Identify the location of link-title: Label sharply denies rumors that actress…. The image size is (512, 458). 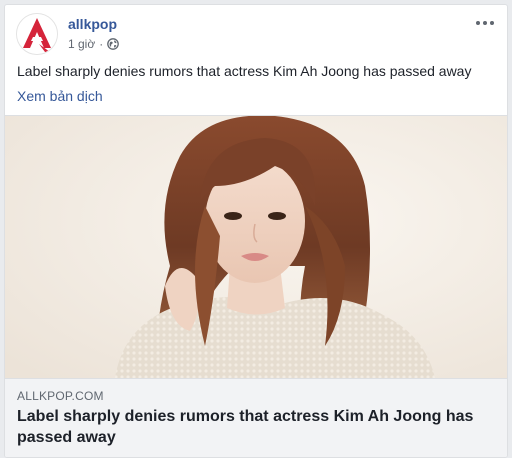
(252, 427).